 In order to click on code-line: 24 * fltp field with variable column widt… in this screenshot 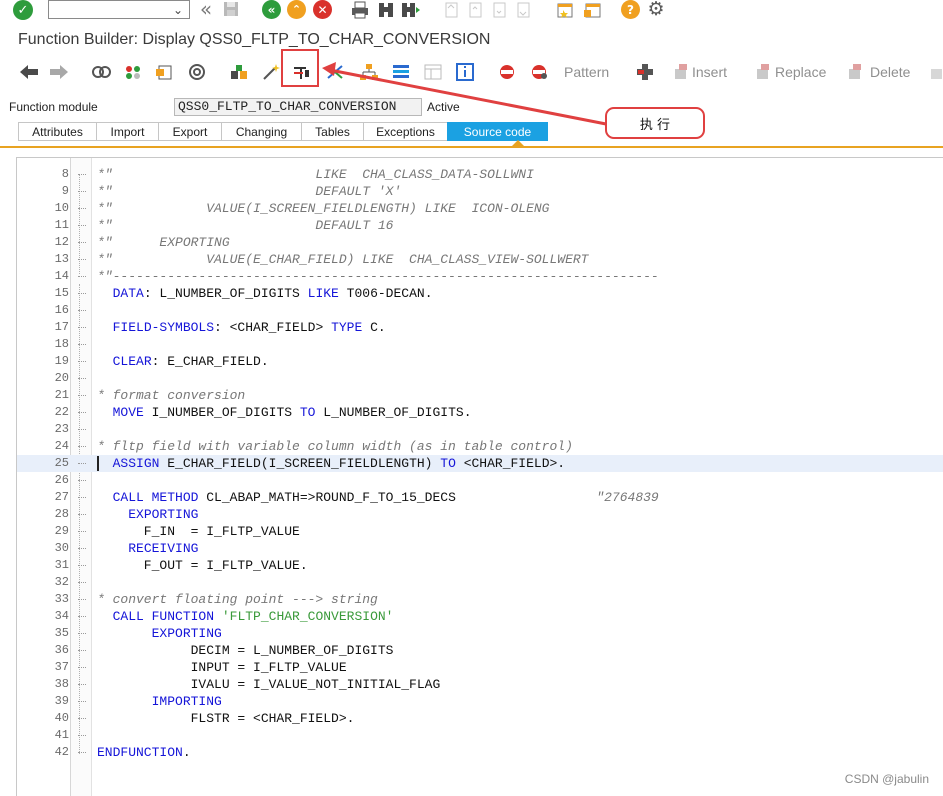, I will do `click(480, 446)`.